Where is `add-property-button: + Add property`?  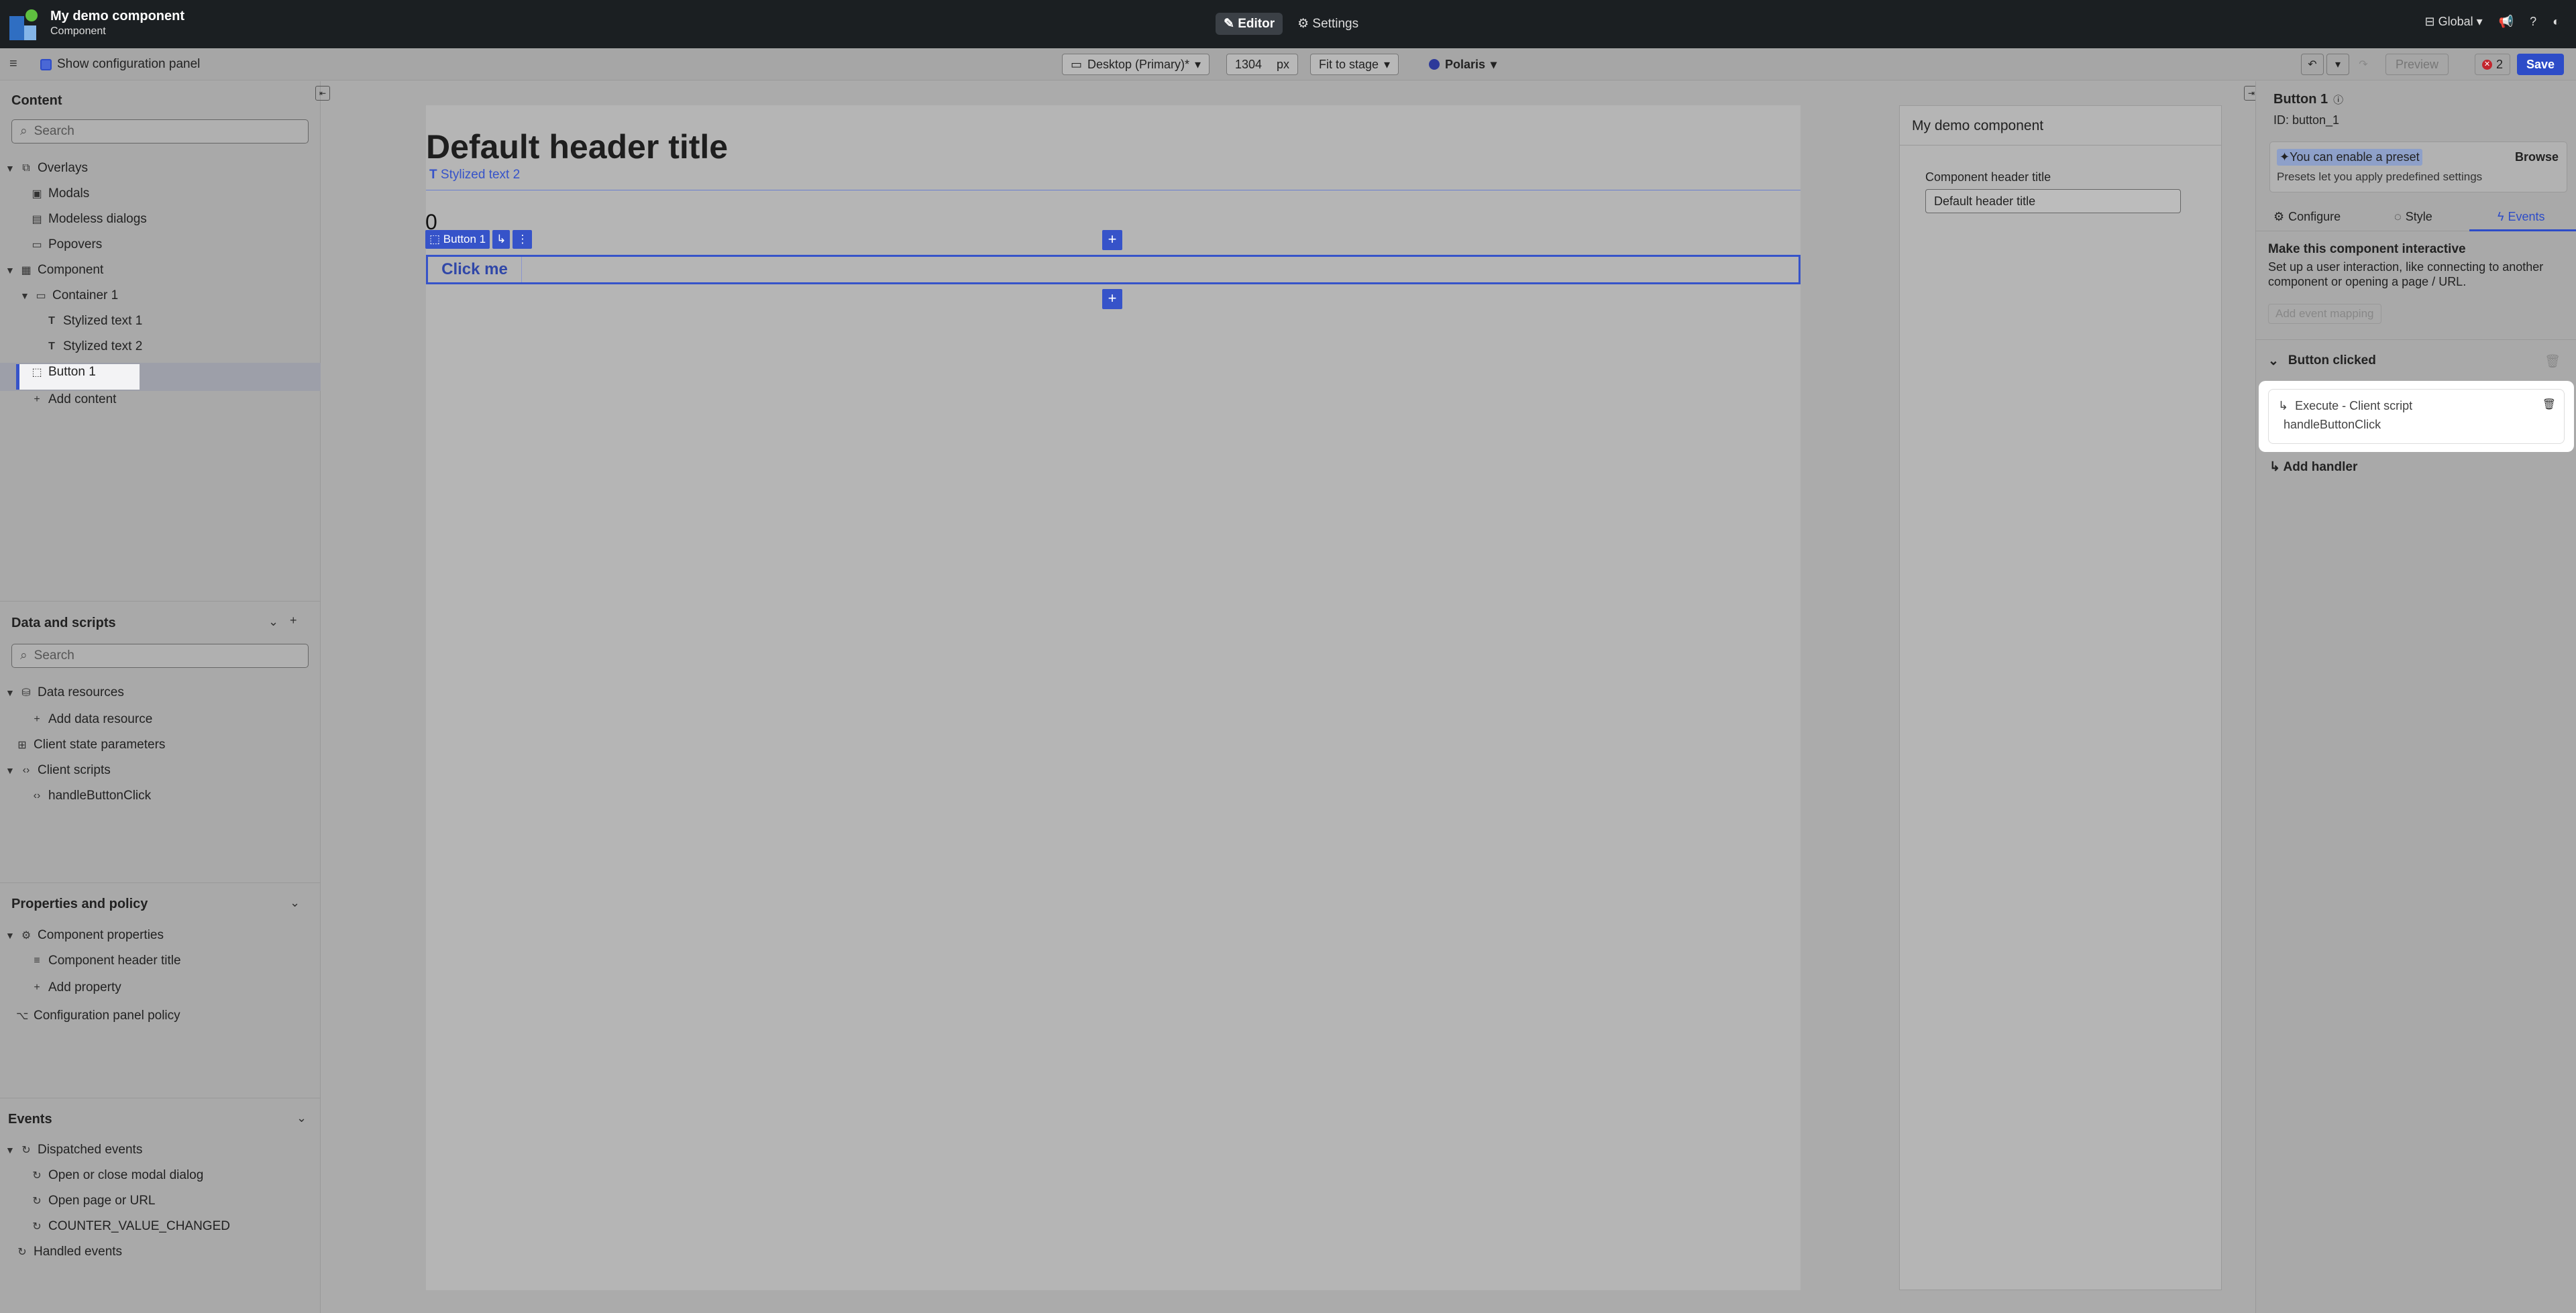 add-property-button: + Add property is located at coordinates (76, 987).